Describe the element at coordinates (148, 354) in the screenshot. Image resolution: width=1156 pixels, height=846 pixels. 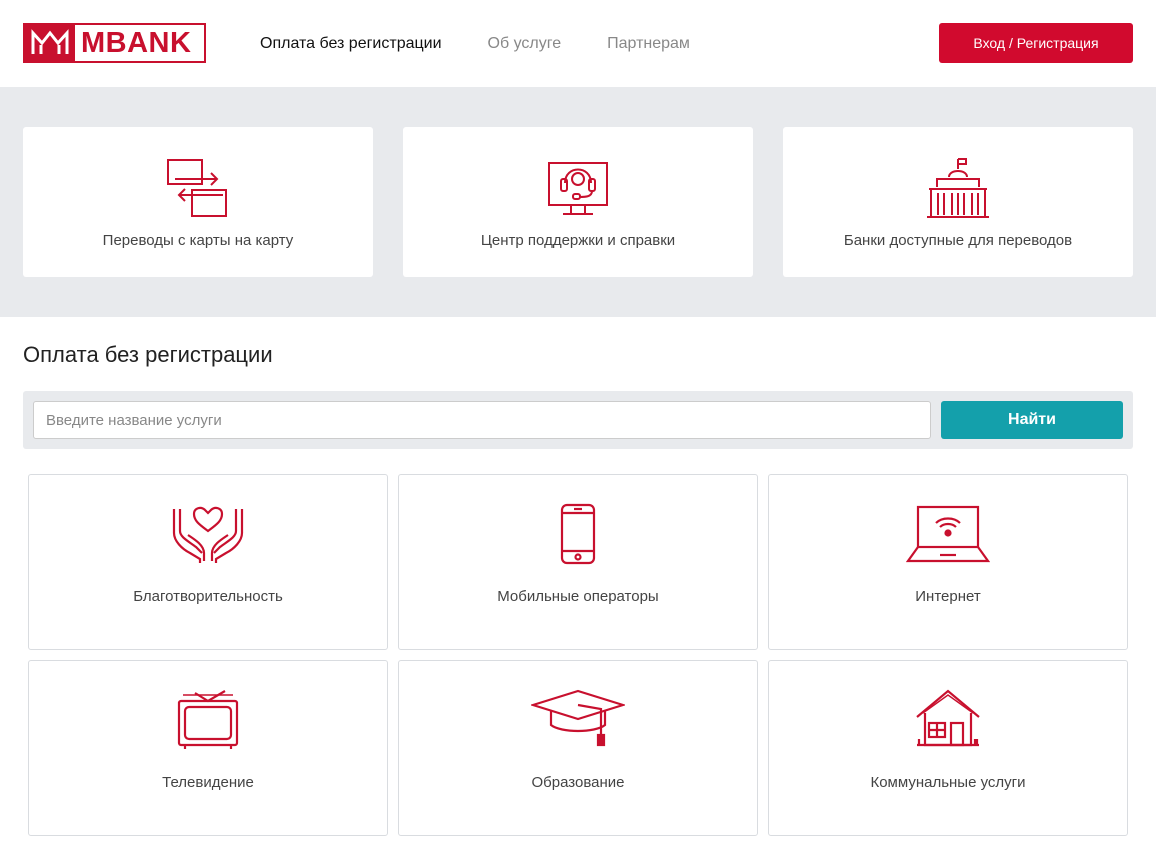
I see `page-title: Оплата без регистрации` at that location.